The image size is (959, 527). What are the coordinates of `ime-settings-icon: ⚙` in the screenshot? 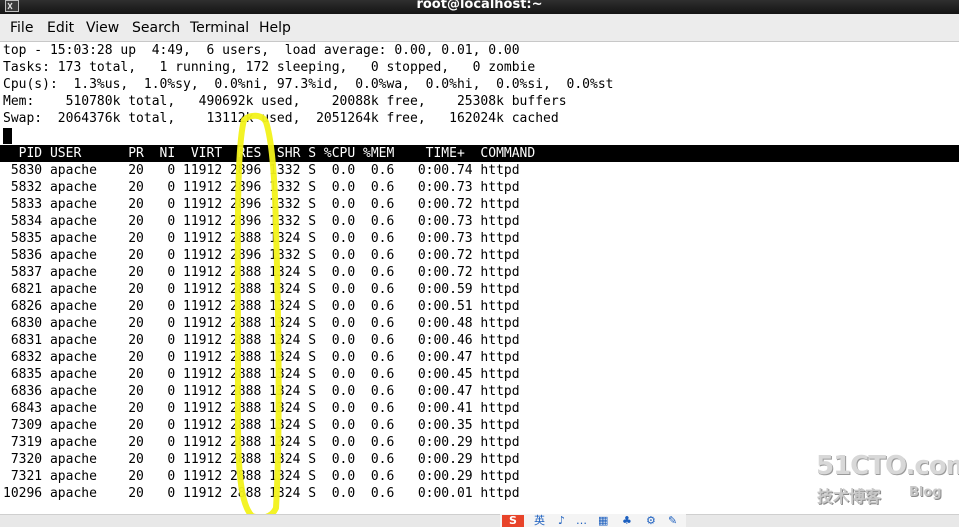 It's located at (651, 520).